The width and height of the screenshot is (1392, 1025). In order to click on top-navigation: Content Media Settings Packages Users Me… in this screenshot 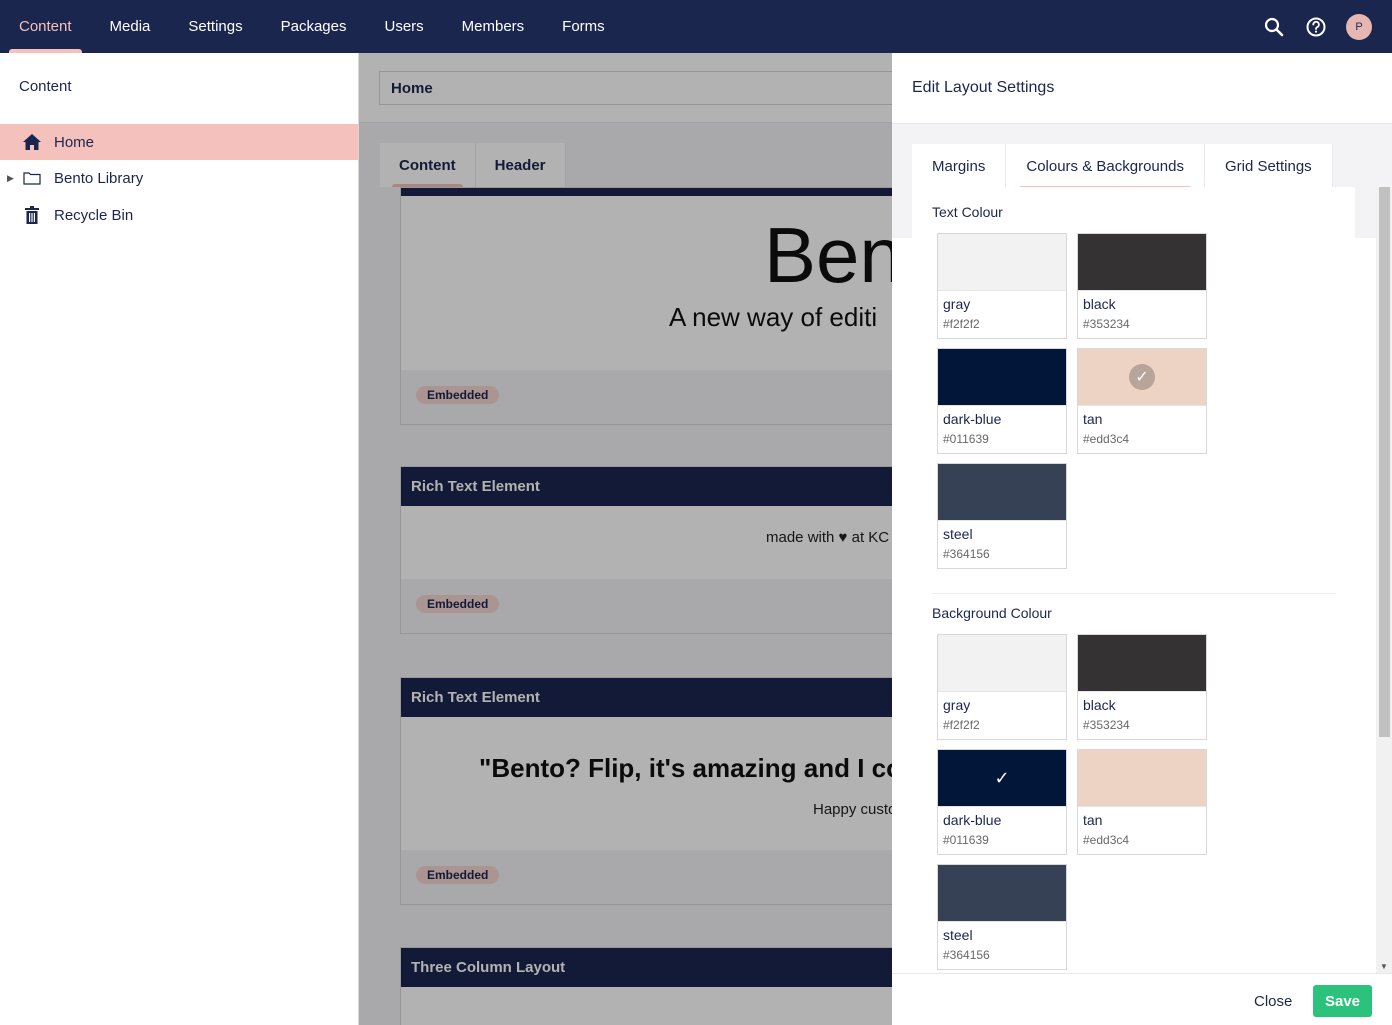, I will do `click(696, 26)`.